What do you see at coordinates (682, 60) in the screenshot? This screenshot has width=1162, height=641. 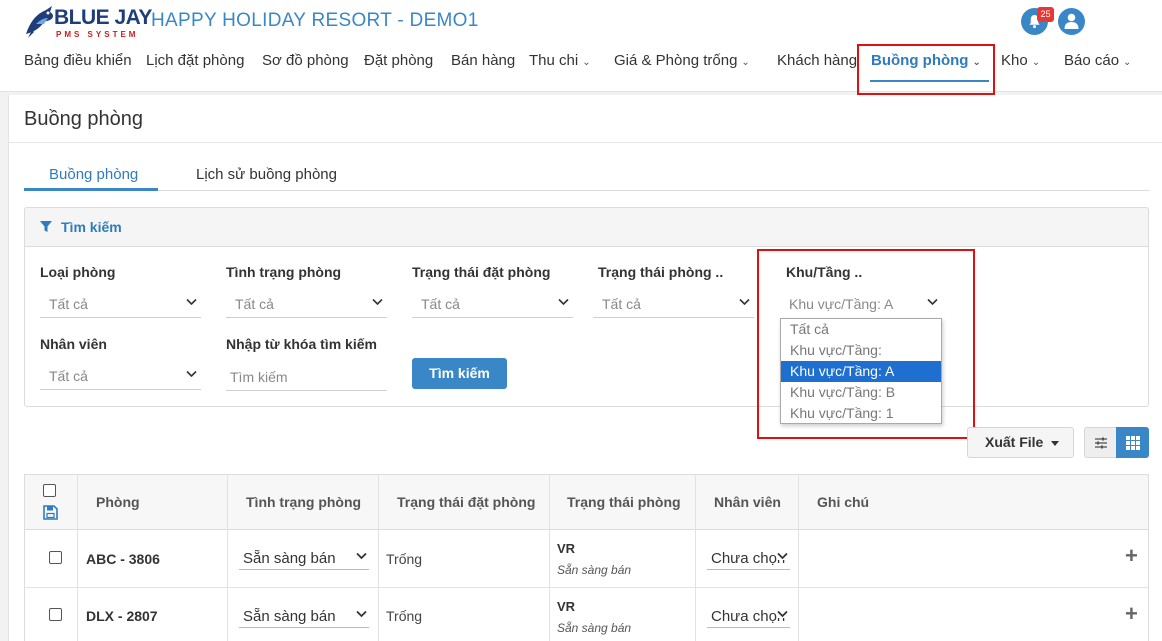 I see `nav-price-availability: Giá & Phòng trống ⌄` at bounding box center [682, 60].